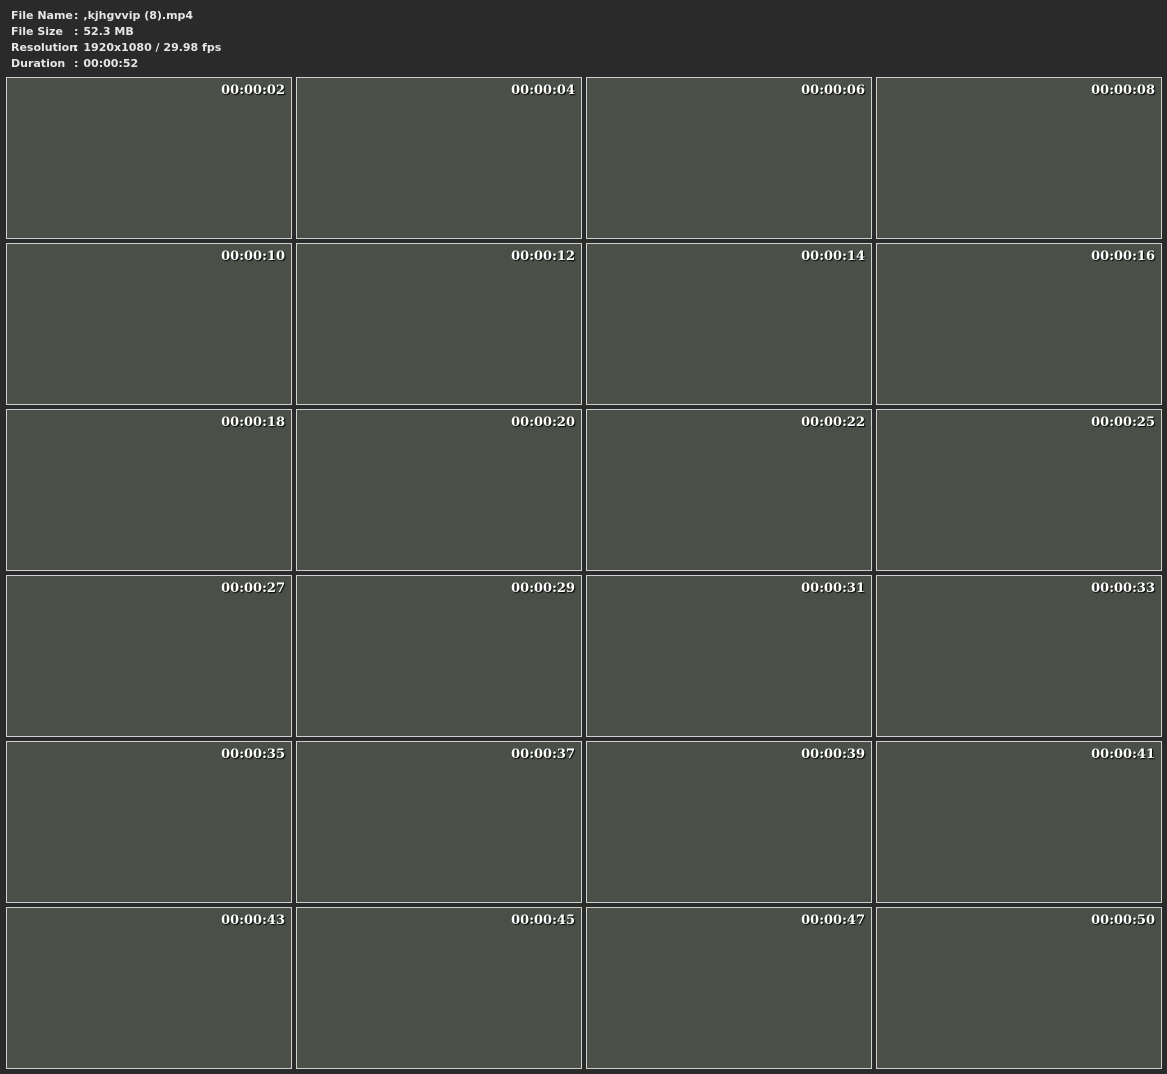 Image resolution: width=1167 pixels, height=1074 pixels. Describe the element at coordinates (108, 31) in the screenshot. I see `info-value: 52.3 MB` at that location.